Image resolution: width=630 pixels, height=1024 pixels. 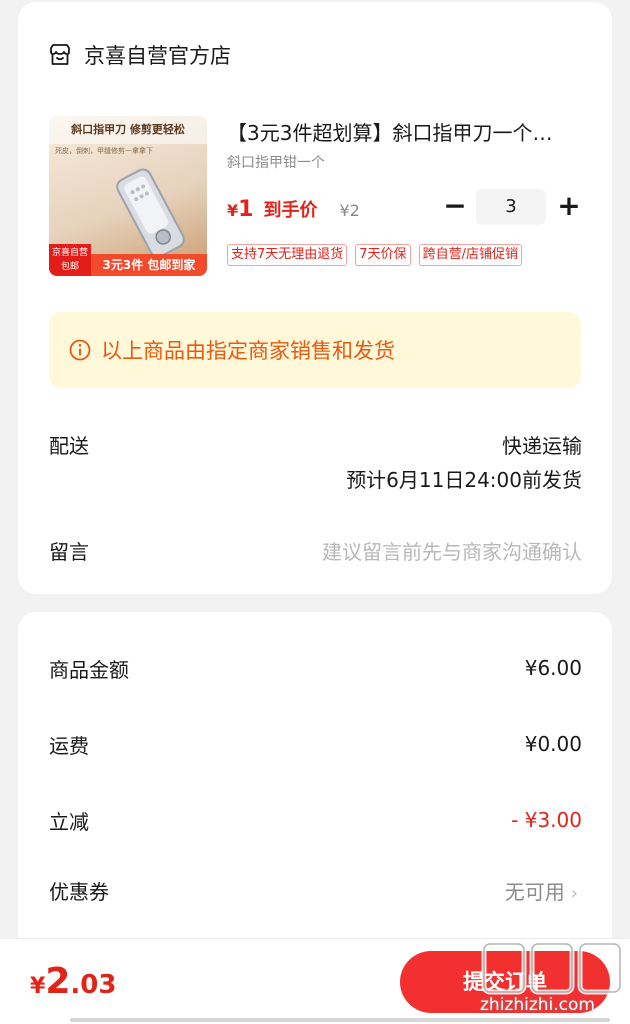 What do you see at coordinates (537, 1005) in the screenshot?
I see `watermark-text: zhizhizhi.com` at bounding box center [537, 1005].